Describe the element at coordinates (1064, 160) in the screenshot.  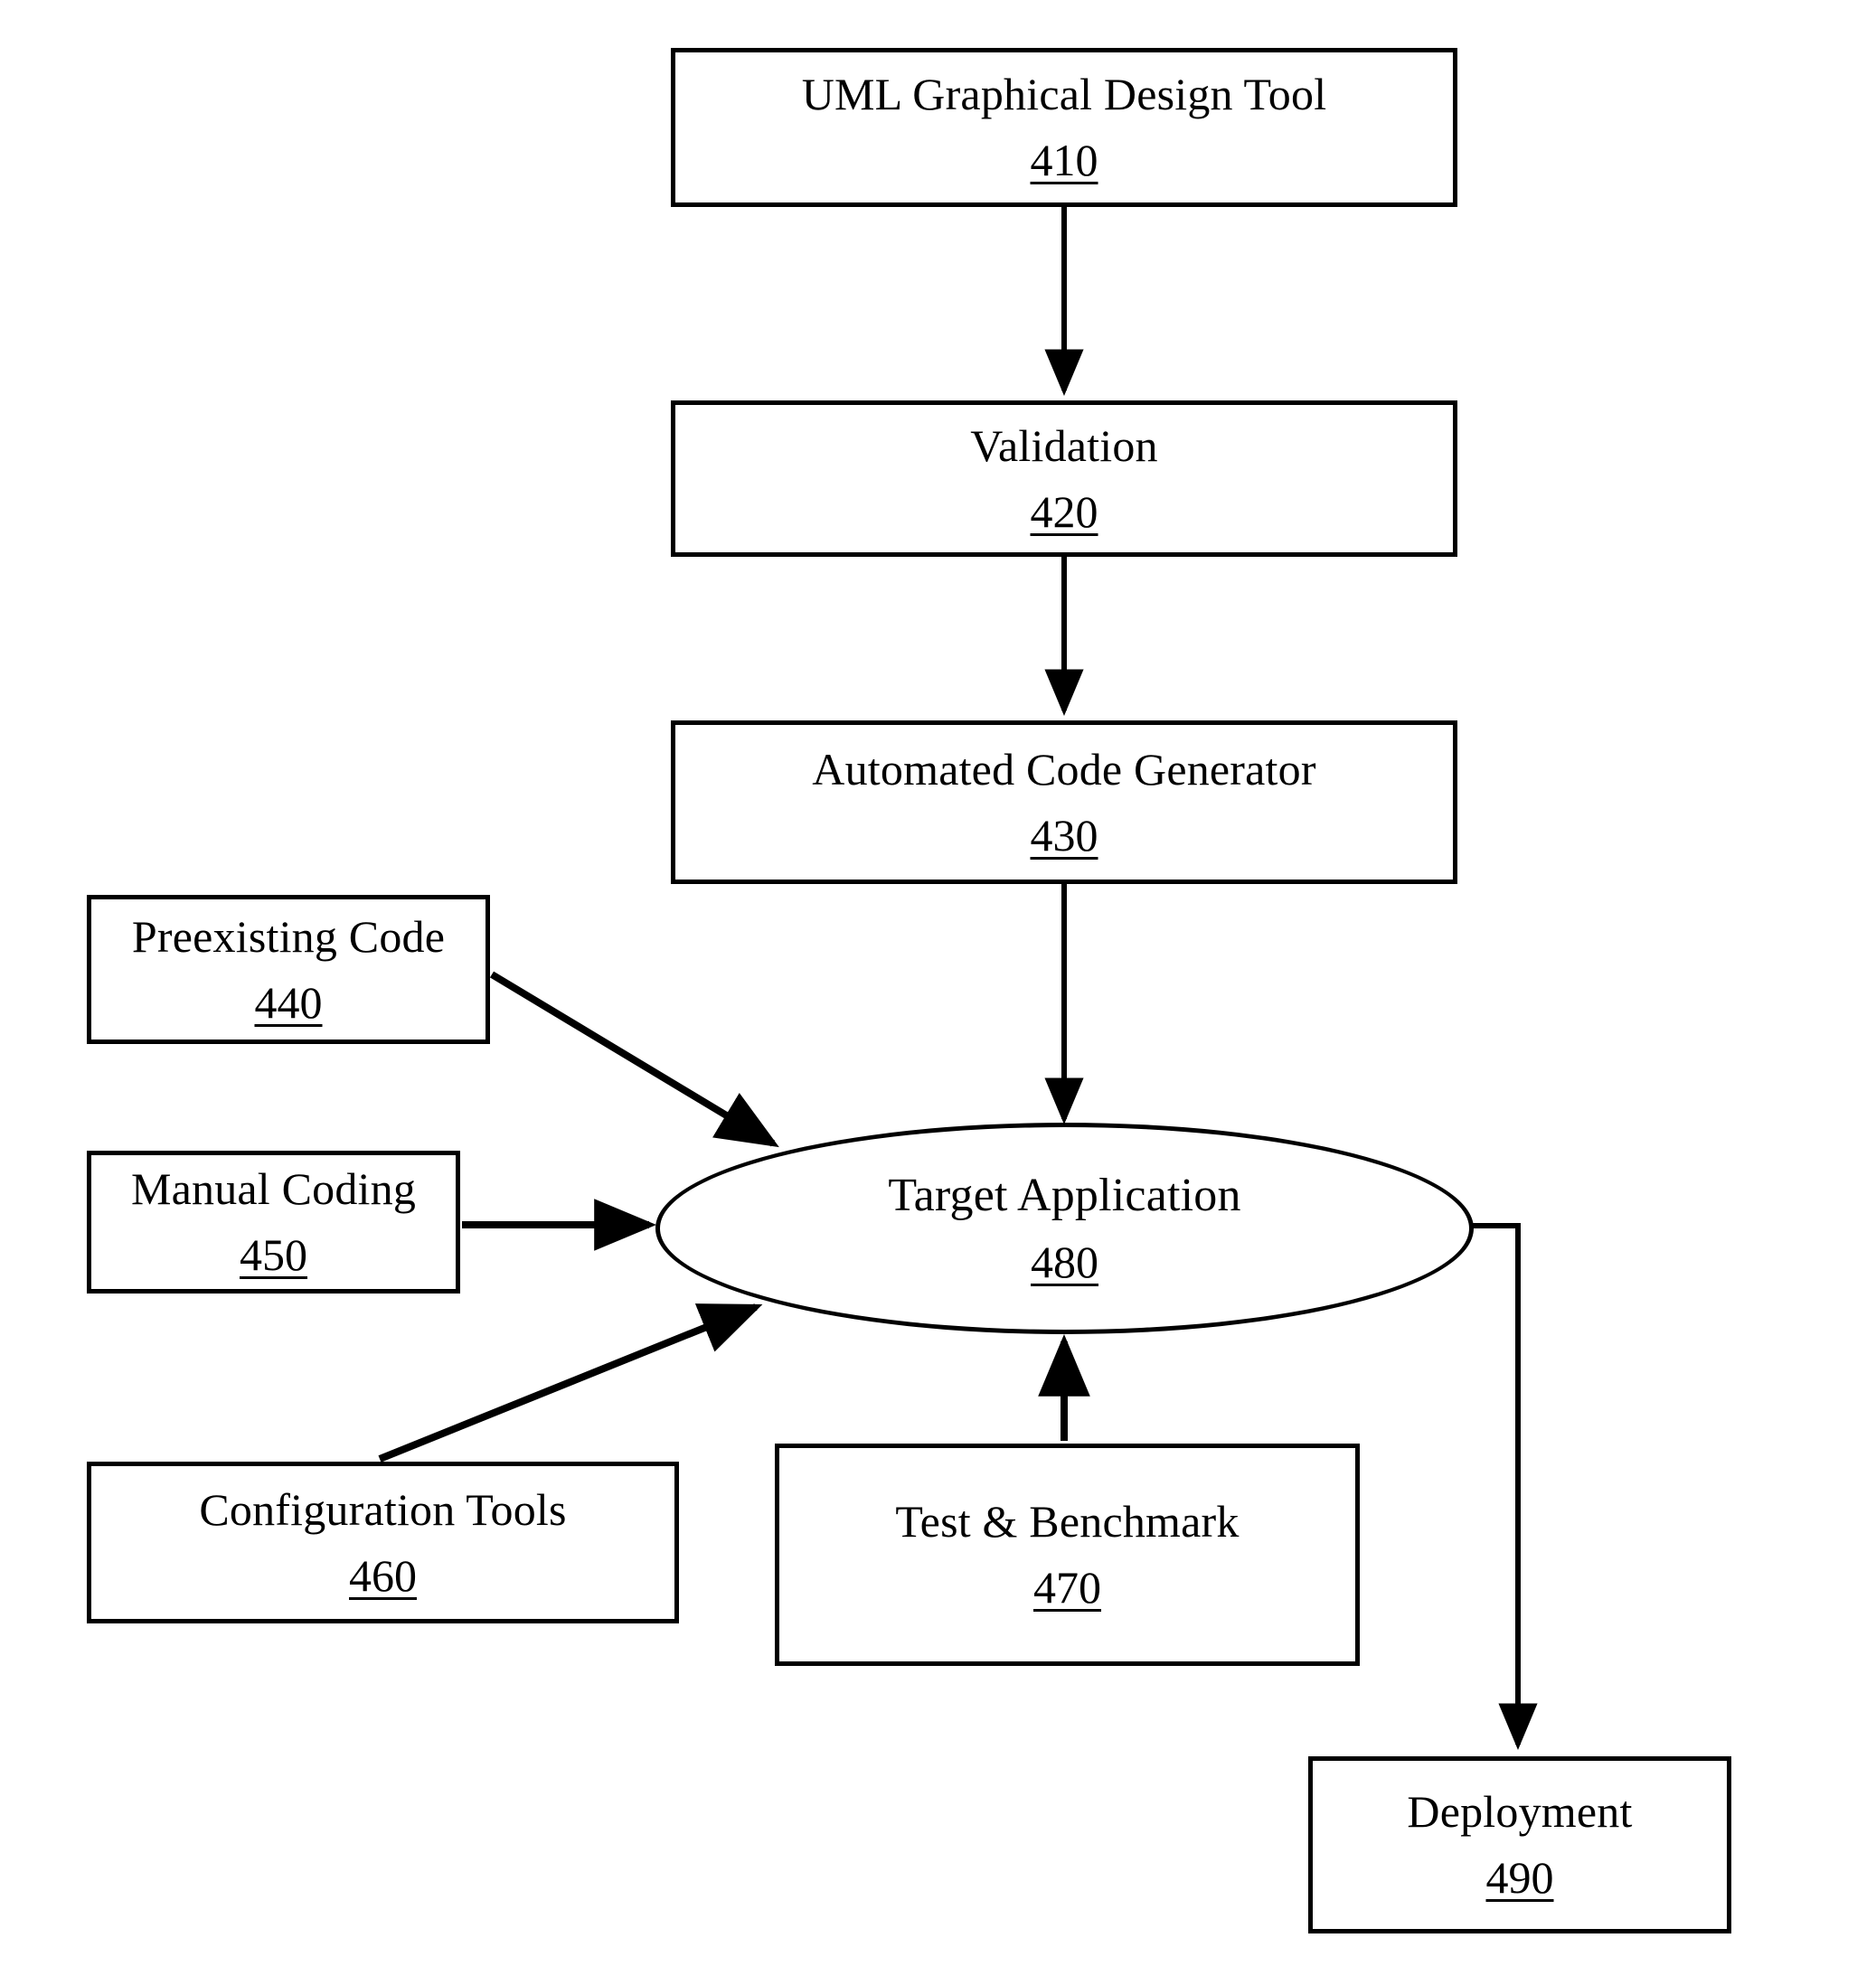
I see `node-reference-numeral: 410` at that location.